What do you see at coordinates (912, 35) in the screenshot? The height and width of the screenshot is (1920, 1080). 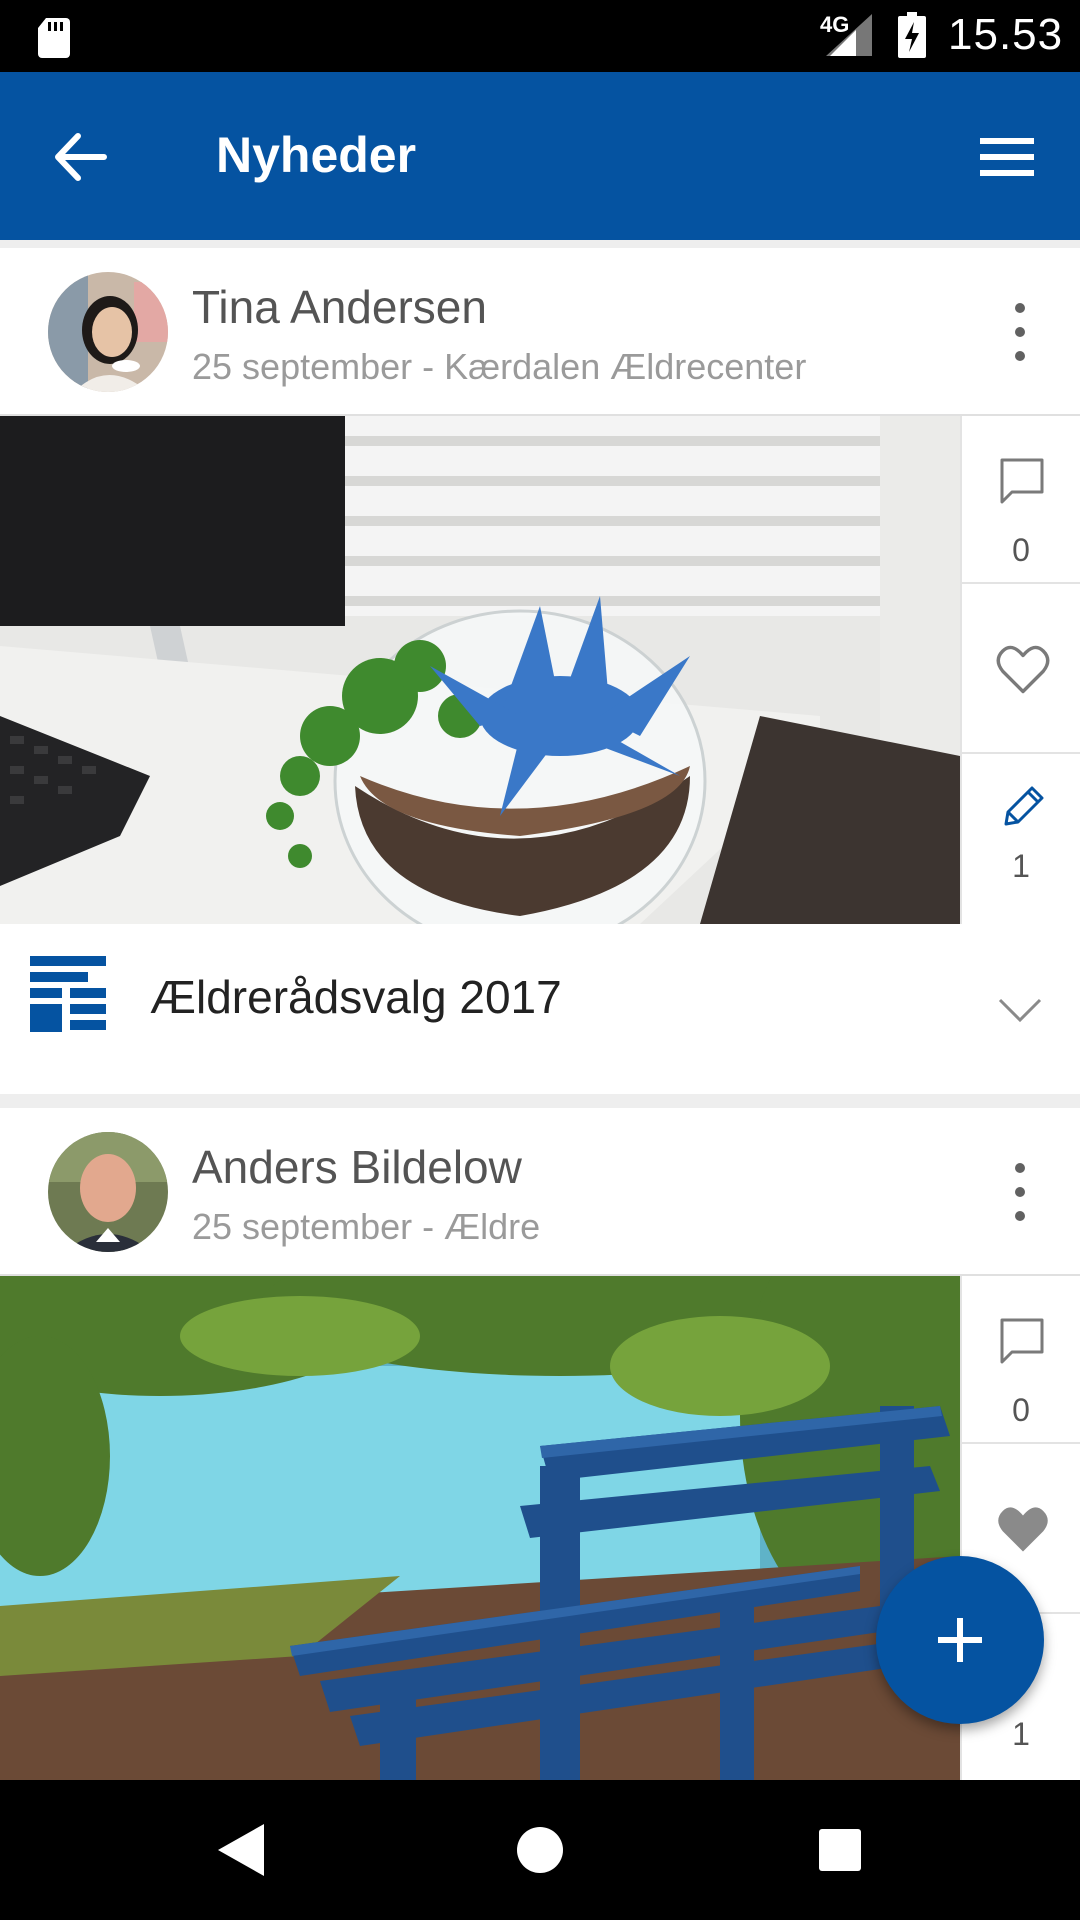 I see `battery-charging-icon` at bounding box center [912, 35].